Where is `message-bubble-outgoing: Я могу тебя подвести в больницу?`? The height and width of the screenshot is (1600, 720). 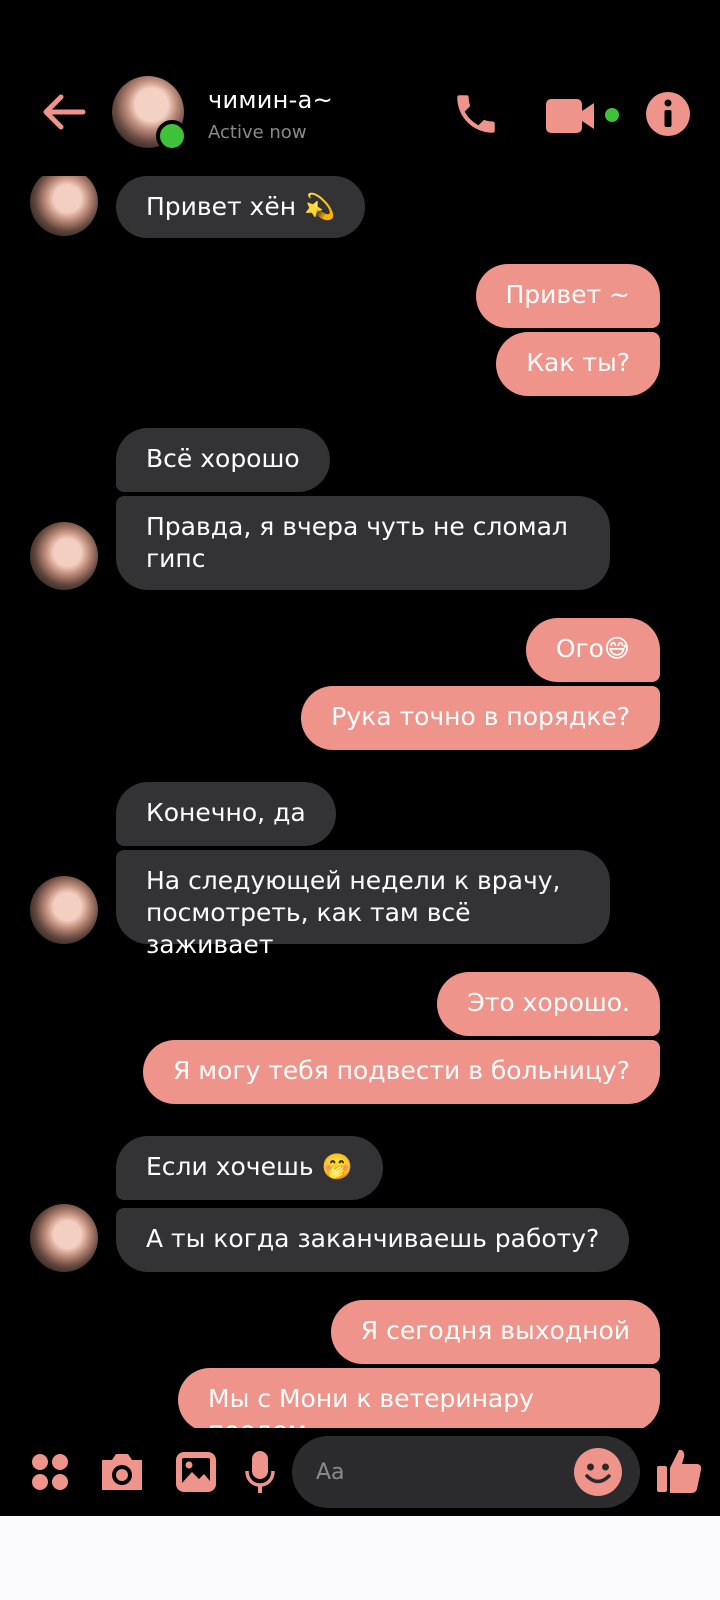
message-bubble-outgoing: Я могу тебя подвести в больницу? is located at coordinates (401, 1072).